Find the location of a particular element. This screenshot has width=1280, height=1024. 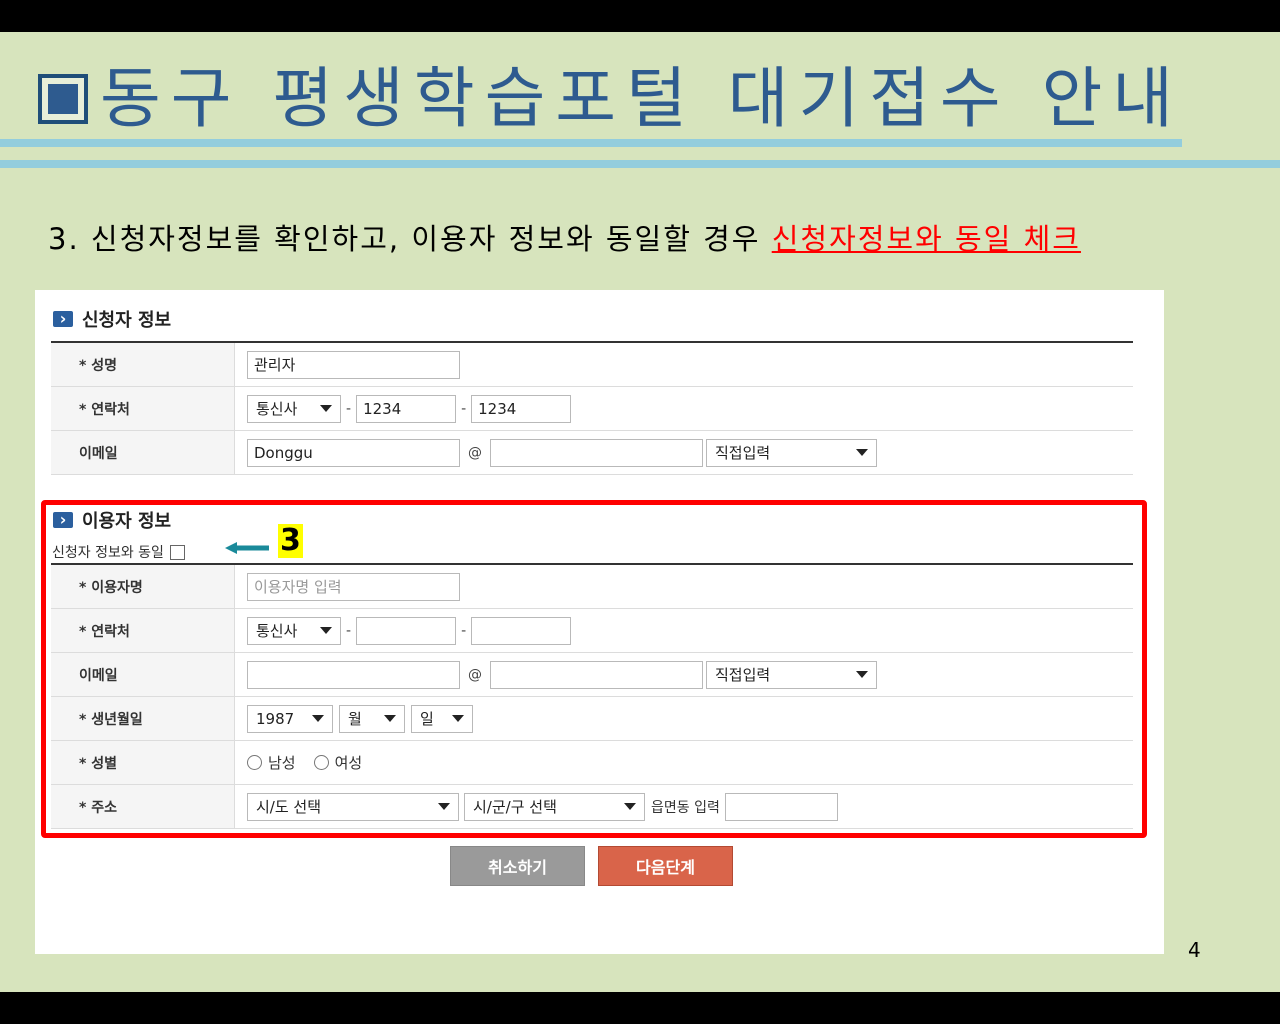

user-name-label: * 이용자명 is located at coordinates (143, 586).